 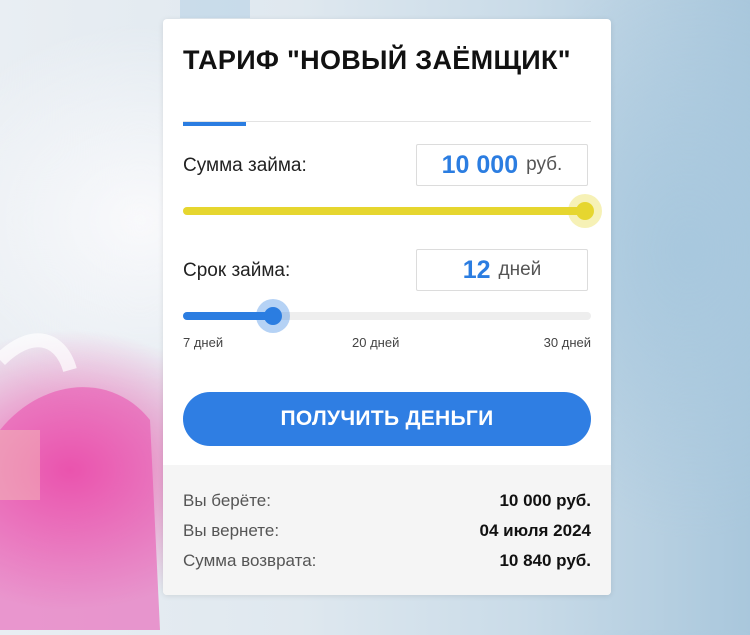 What do you see at coordinates (545, 500) in the screenshot?
I see `summary-value-borrow: 10 000 руб.` at bounding box center [545, 500].